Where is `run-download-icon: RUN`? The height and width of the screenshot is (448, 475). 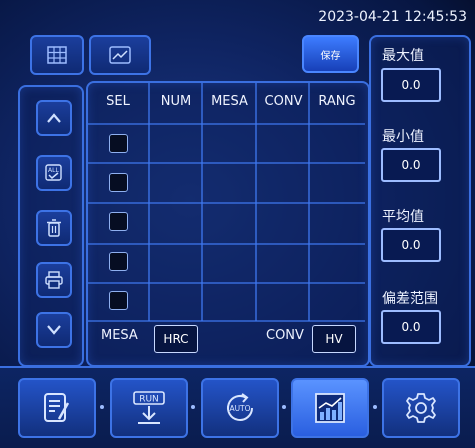 run-download-icon: RUN is located at coordinates (149, 407).